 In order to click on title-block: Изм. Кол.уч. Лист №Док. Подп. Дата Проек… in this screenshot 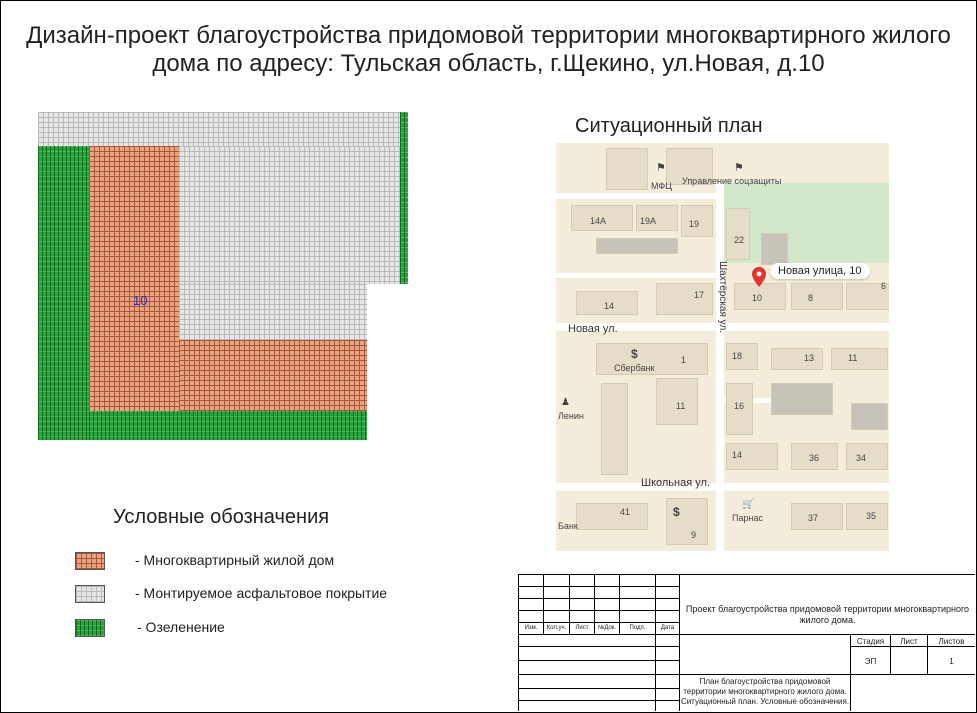, I will do `click(746, 642)`.